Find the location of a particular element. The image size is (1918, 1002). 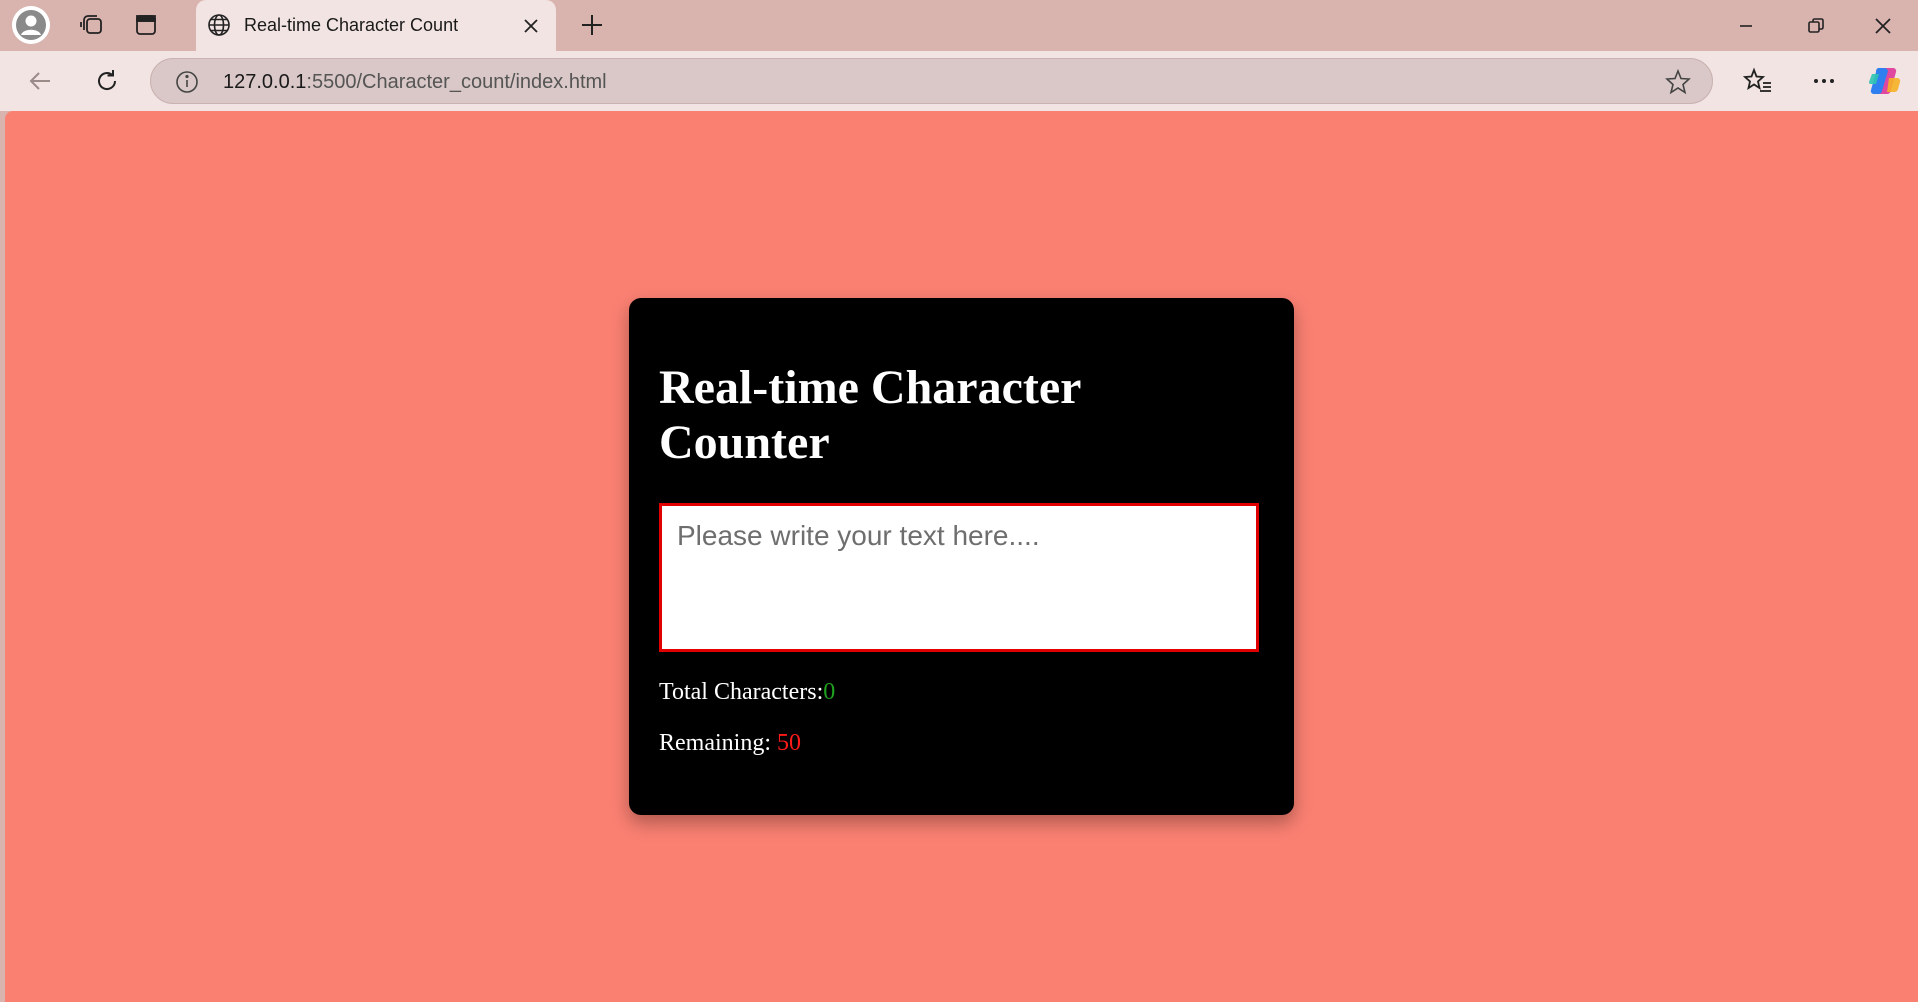

title-bar: Real-time Character Count is located at coordinates (959, 25).